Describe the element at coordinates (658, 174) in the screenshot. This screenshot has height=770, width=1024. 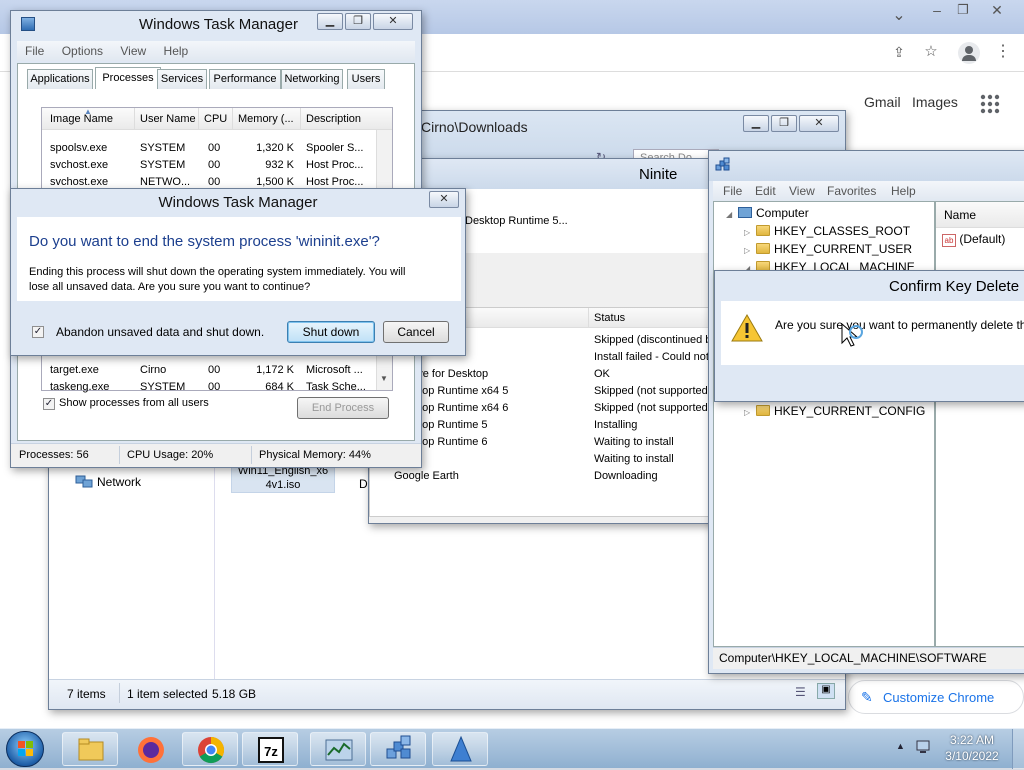
I see `ninite-title: Ninite` at that location.